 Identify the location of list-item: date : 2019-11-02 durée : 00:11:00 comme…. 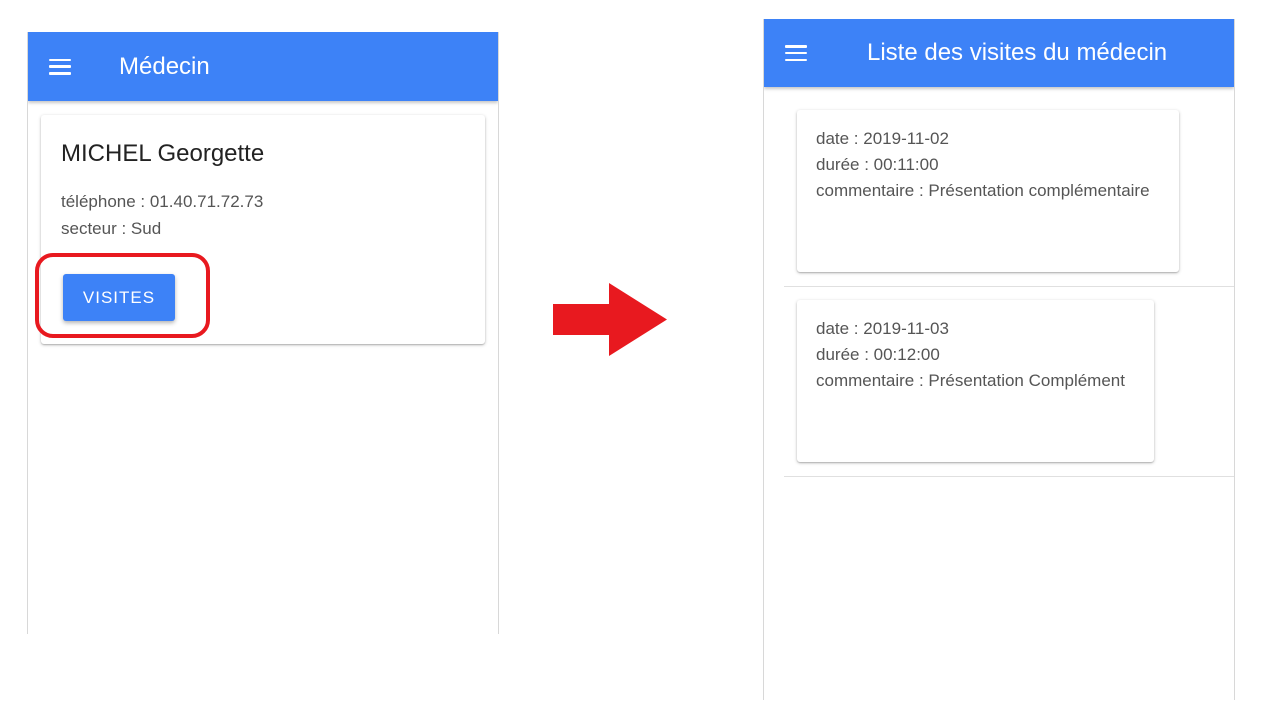
(1009, 192).